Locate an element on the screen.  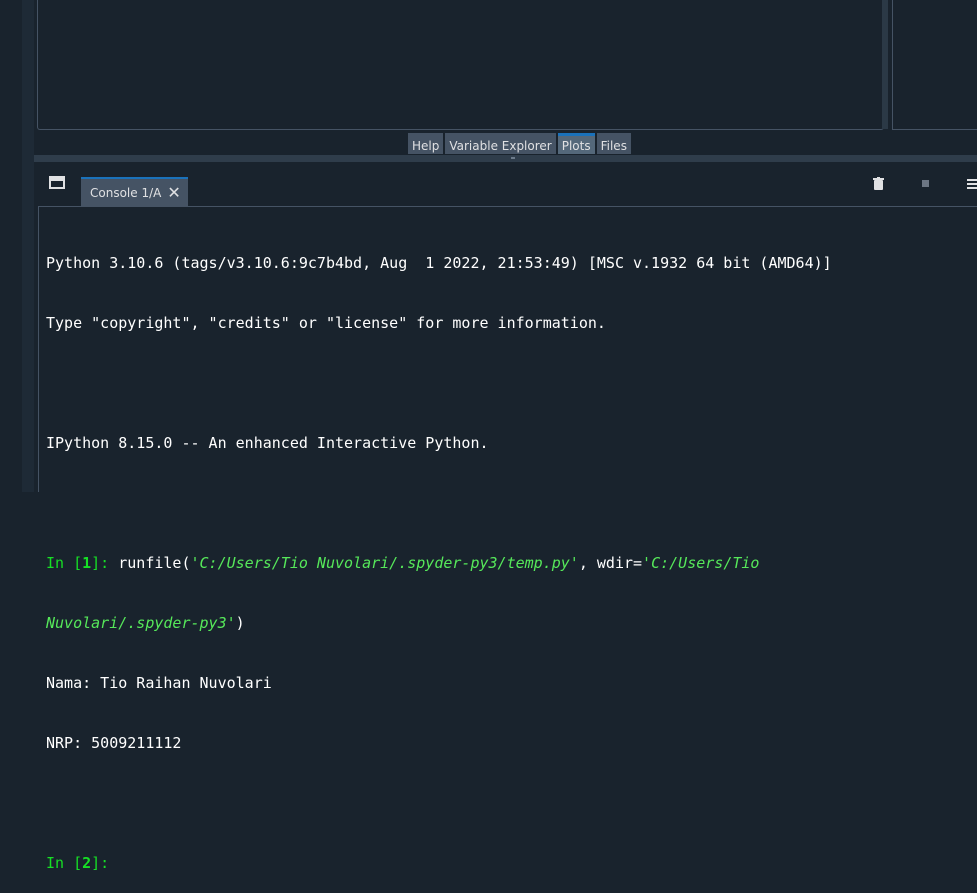
command-string: Nuvolari/.spyder-py3' is located at coordinates (141, 623).